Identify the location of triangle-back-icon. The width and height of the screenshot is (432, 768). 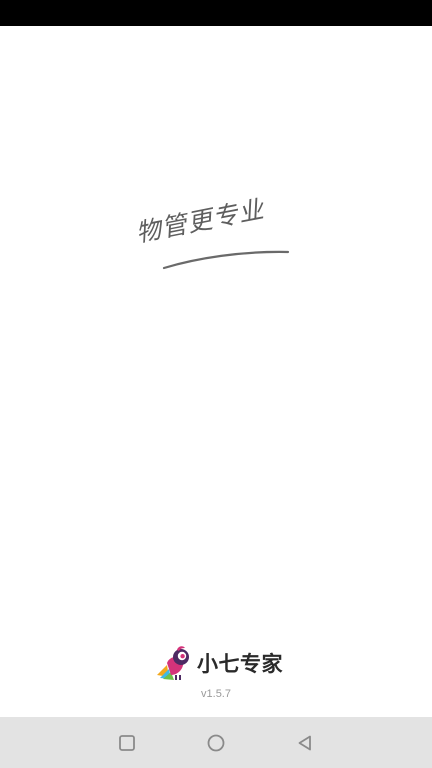
(304, 742).